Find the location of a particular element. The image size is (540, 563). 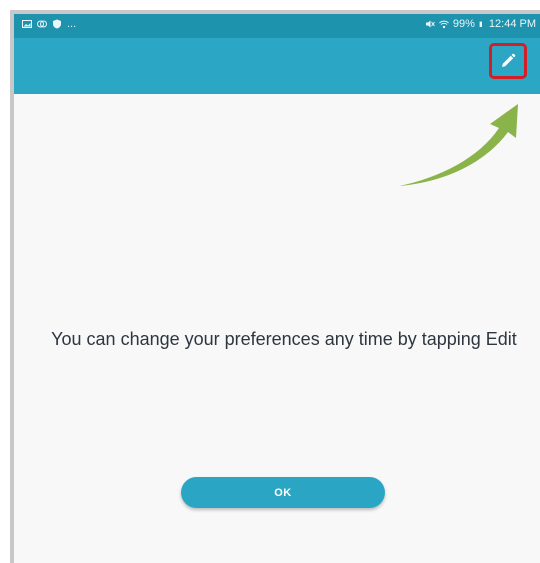

mute-icon is located at coordinates (430, 24).